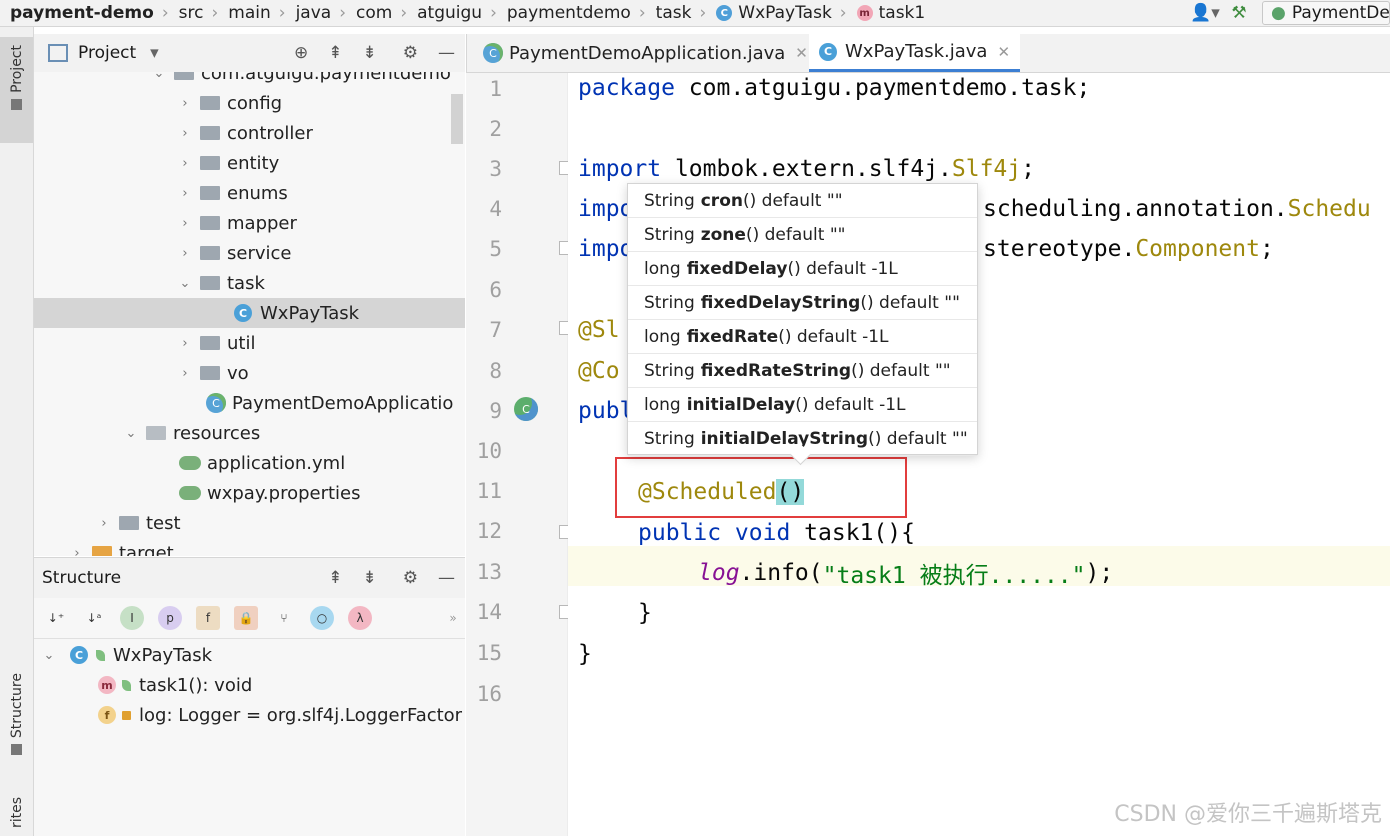 The image size is (1390, 836). Describe the element at coordinates (568, 13) in the screenshot. I see `breadcrumb-paymentdemo: paymentdemo` at that location.